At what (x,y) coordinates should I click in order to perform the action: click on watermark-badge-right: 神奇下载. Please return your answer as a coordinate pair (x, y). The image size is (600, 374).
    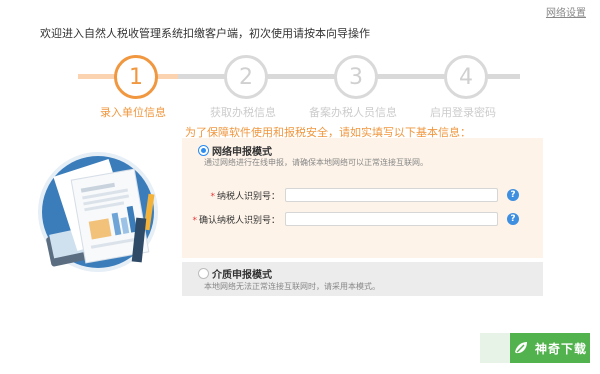
    Looking at the image, I should click on (550, 348).